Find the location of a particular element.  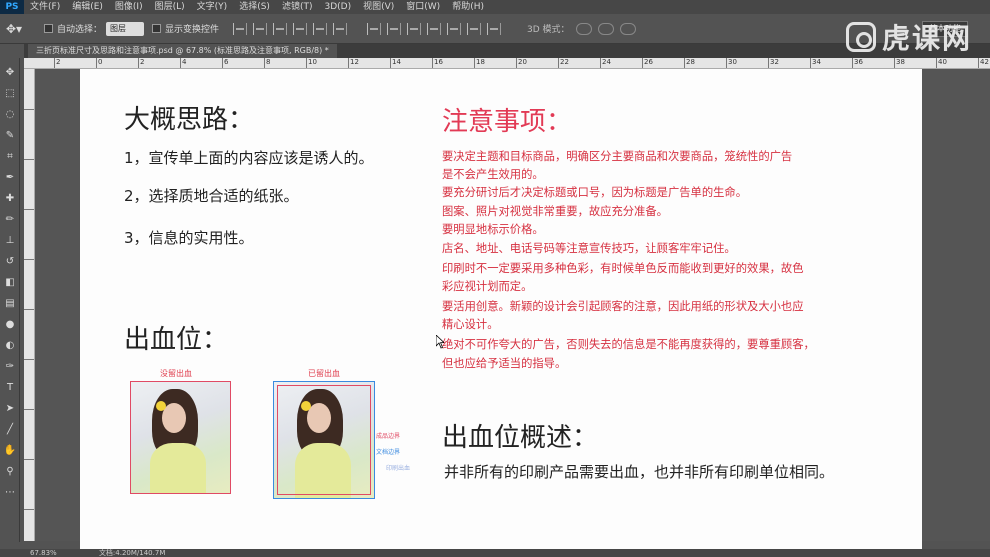

horizontal-ruler: 2 0 2 4 6 8 10 12 14 16 18 20 22 24 26 28 30 32 34 36 38 40 42 is located at coordinates (507, 63).